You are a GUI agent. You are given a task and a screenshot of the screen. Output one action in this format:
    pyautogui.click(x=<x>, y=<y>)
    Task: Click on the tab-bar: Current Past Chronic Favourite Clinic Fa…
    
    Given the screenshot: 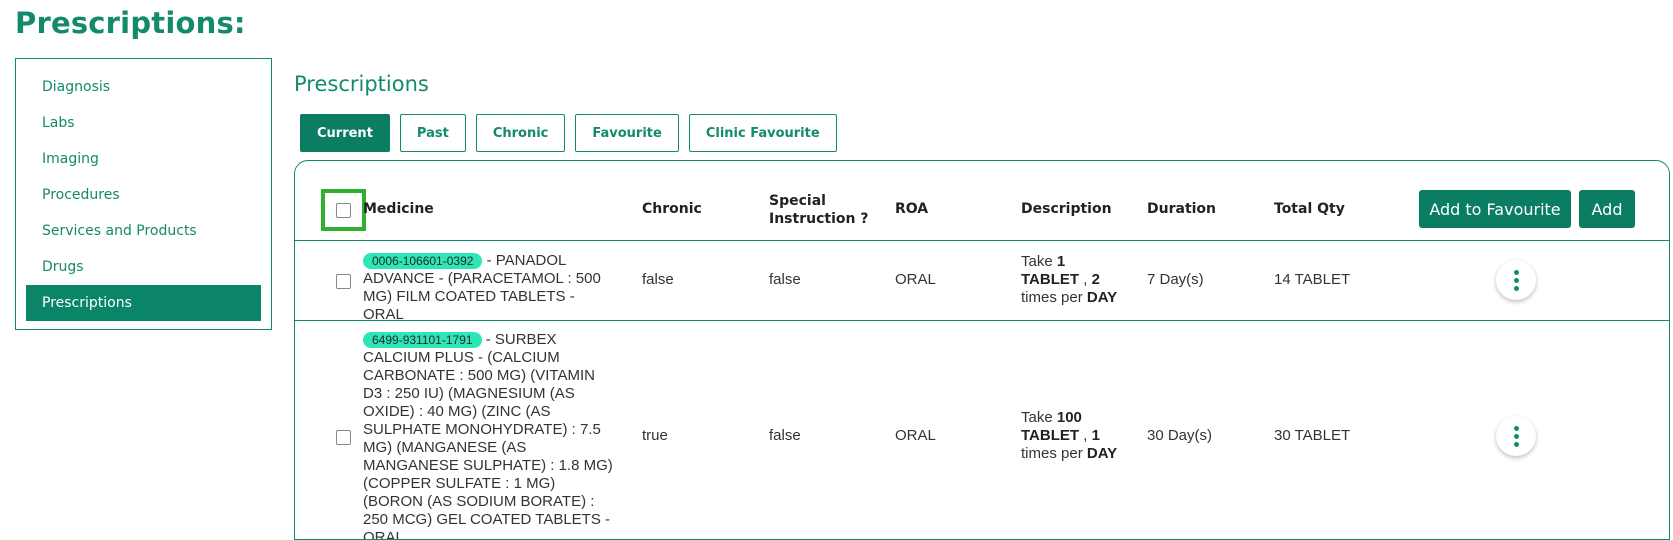 What is the action you would take?
    pyautogui.click(x=568, y=133)
    